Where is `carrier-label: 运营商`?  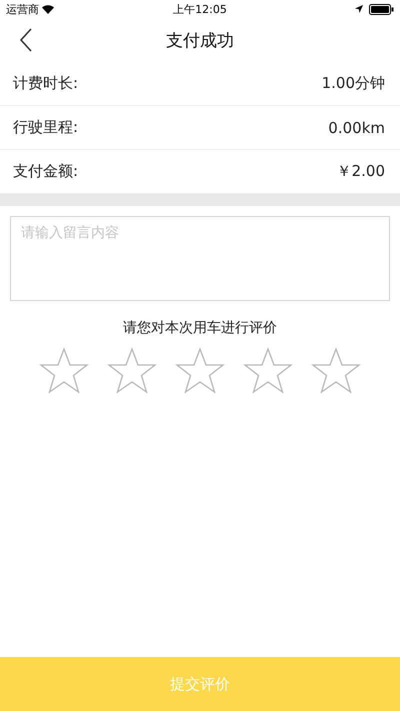
carrier-label: 运营商 is located at coordinates (22, 9).